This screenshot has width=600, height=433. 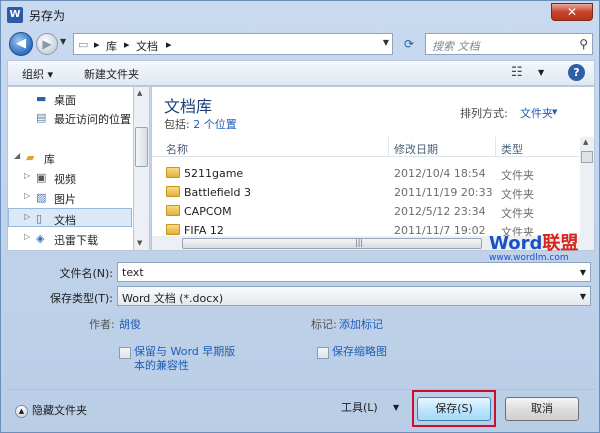 What do you see at coordinates (583, 44) in the screenshot?
I see `search-icon: ⚲` at bounding box center [583, 44].